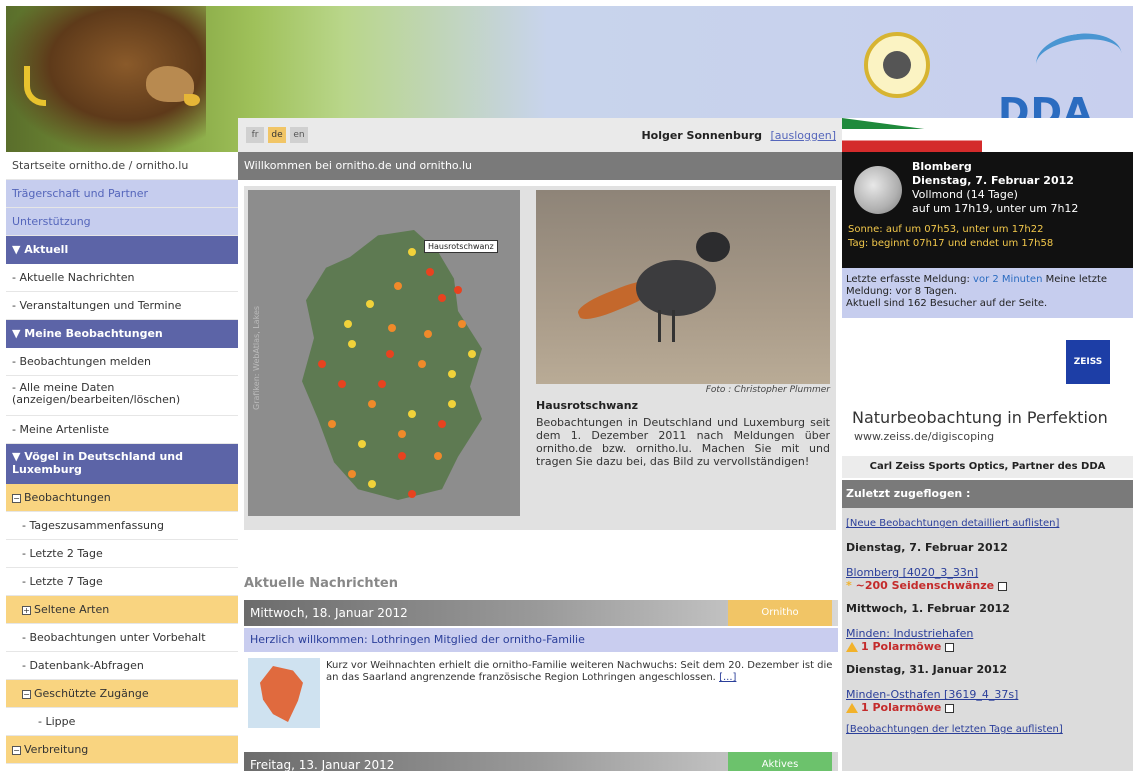 The height and width of the screenshot is (771, 1133). Describe the element at coordinates (122, 278) in the screenshot. I see `sidebar-item-news: - Aktuelle Nachrichten` at that location.